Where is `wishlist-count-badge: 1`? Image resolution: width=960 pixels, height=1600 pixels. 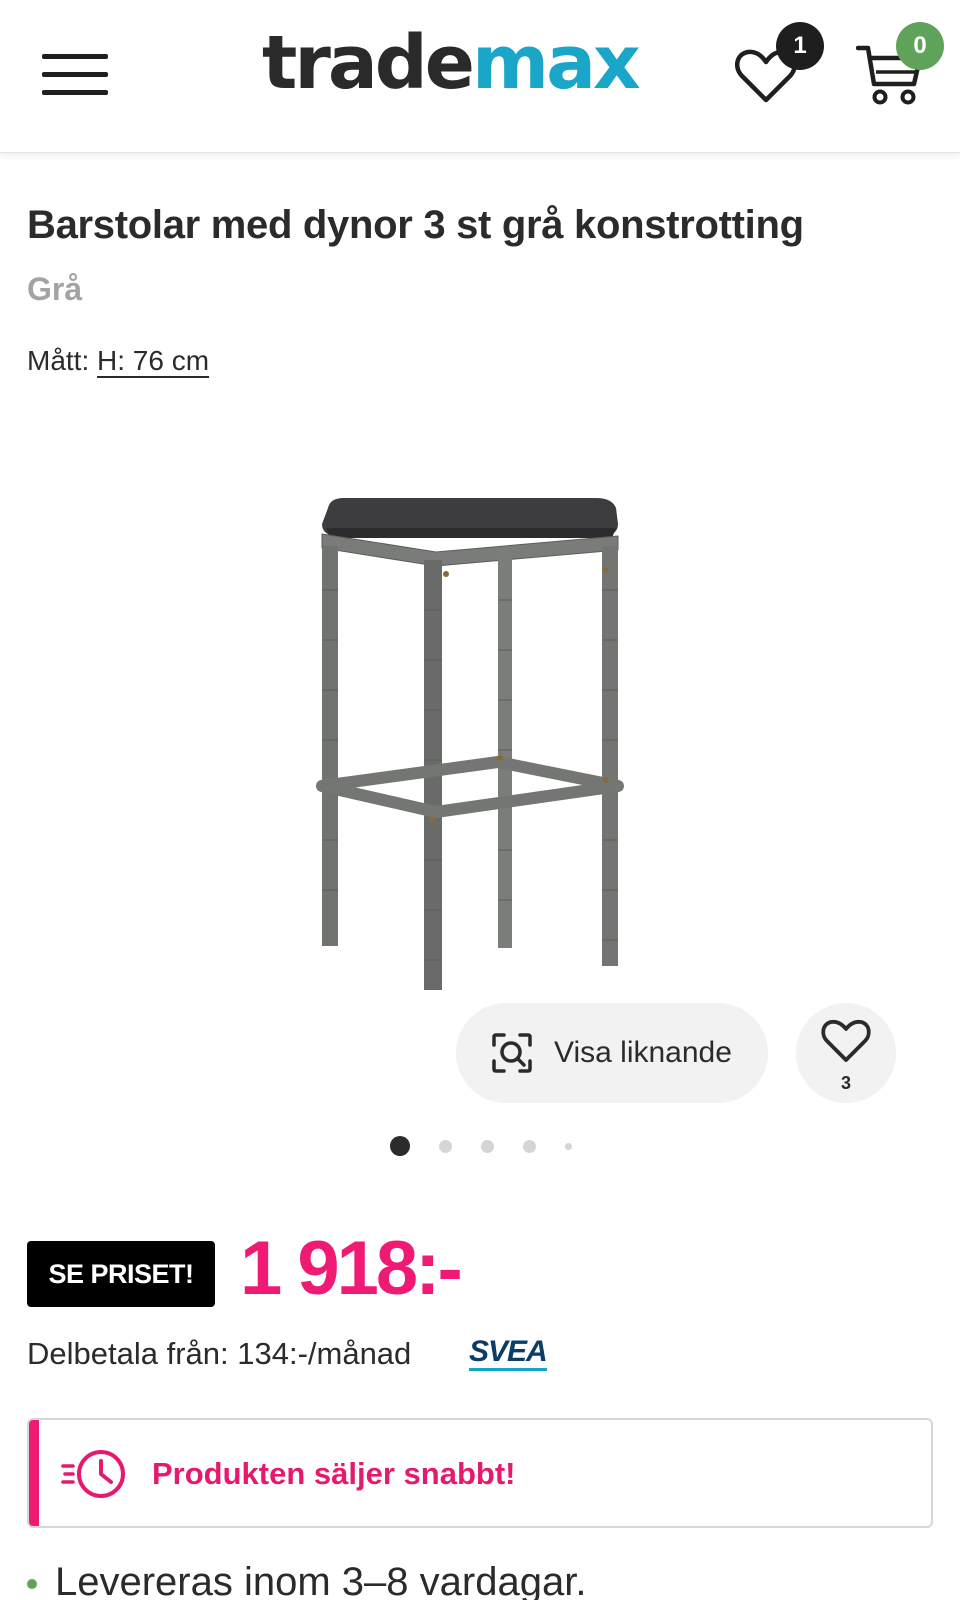
wishlist-count-badge: 1 is located at coordinates (800, 46).